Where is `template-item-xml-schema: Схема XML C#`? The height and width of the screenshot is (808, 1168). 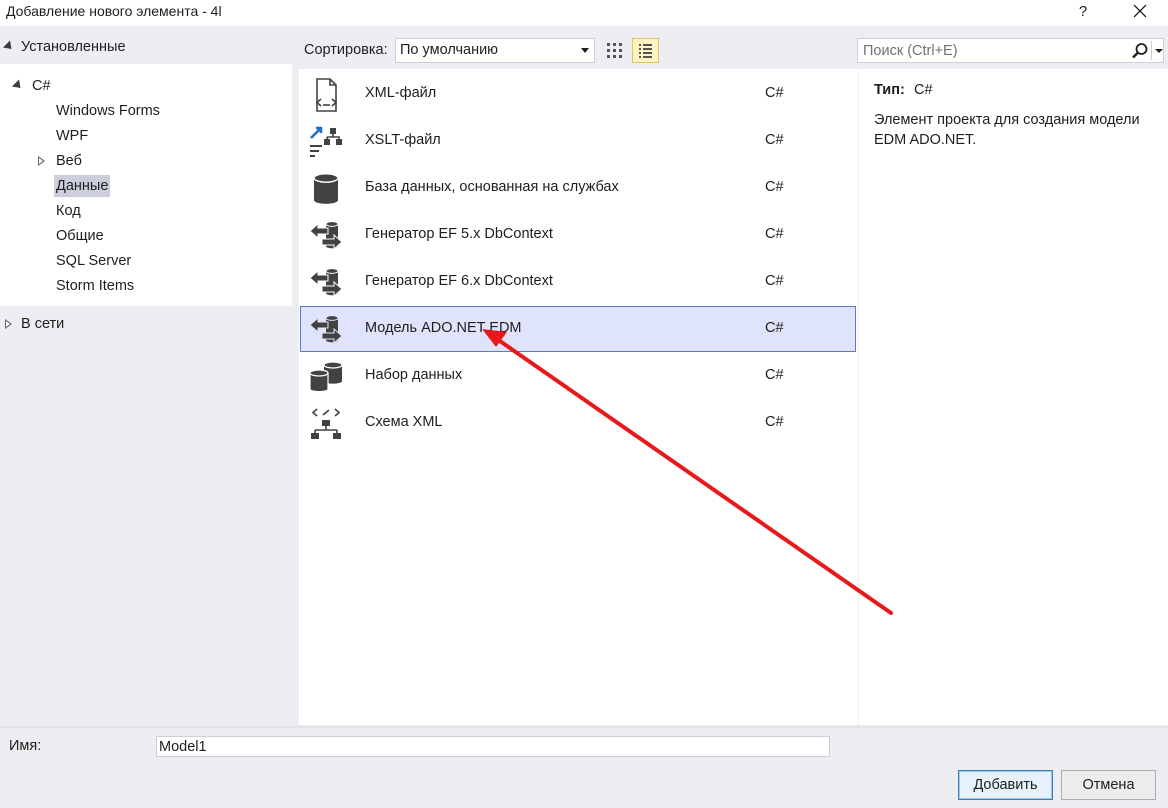 template-item-xml-schema: Схема XML C# is located at coordinates (578, 423).